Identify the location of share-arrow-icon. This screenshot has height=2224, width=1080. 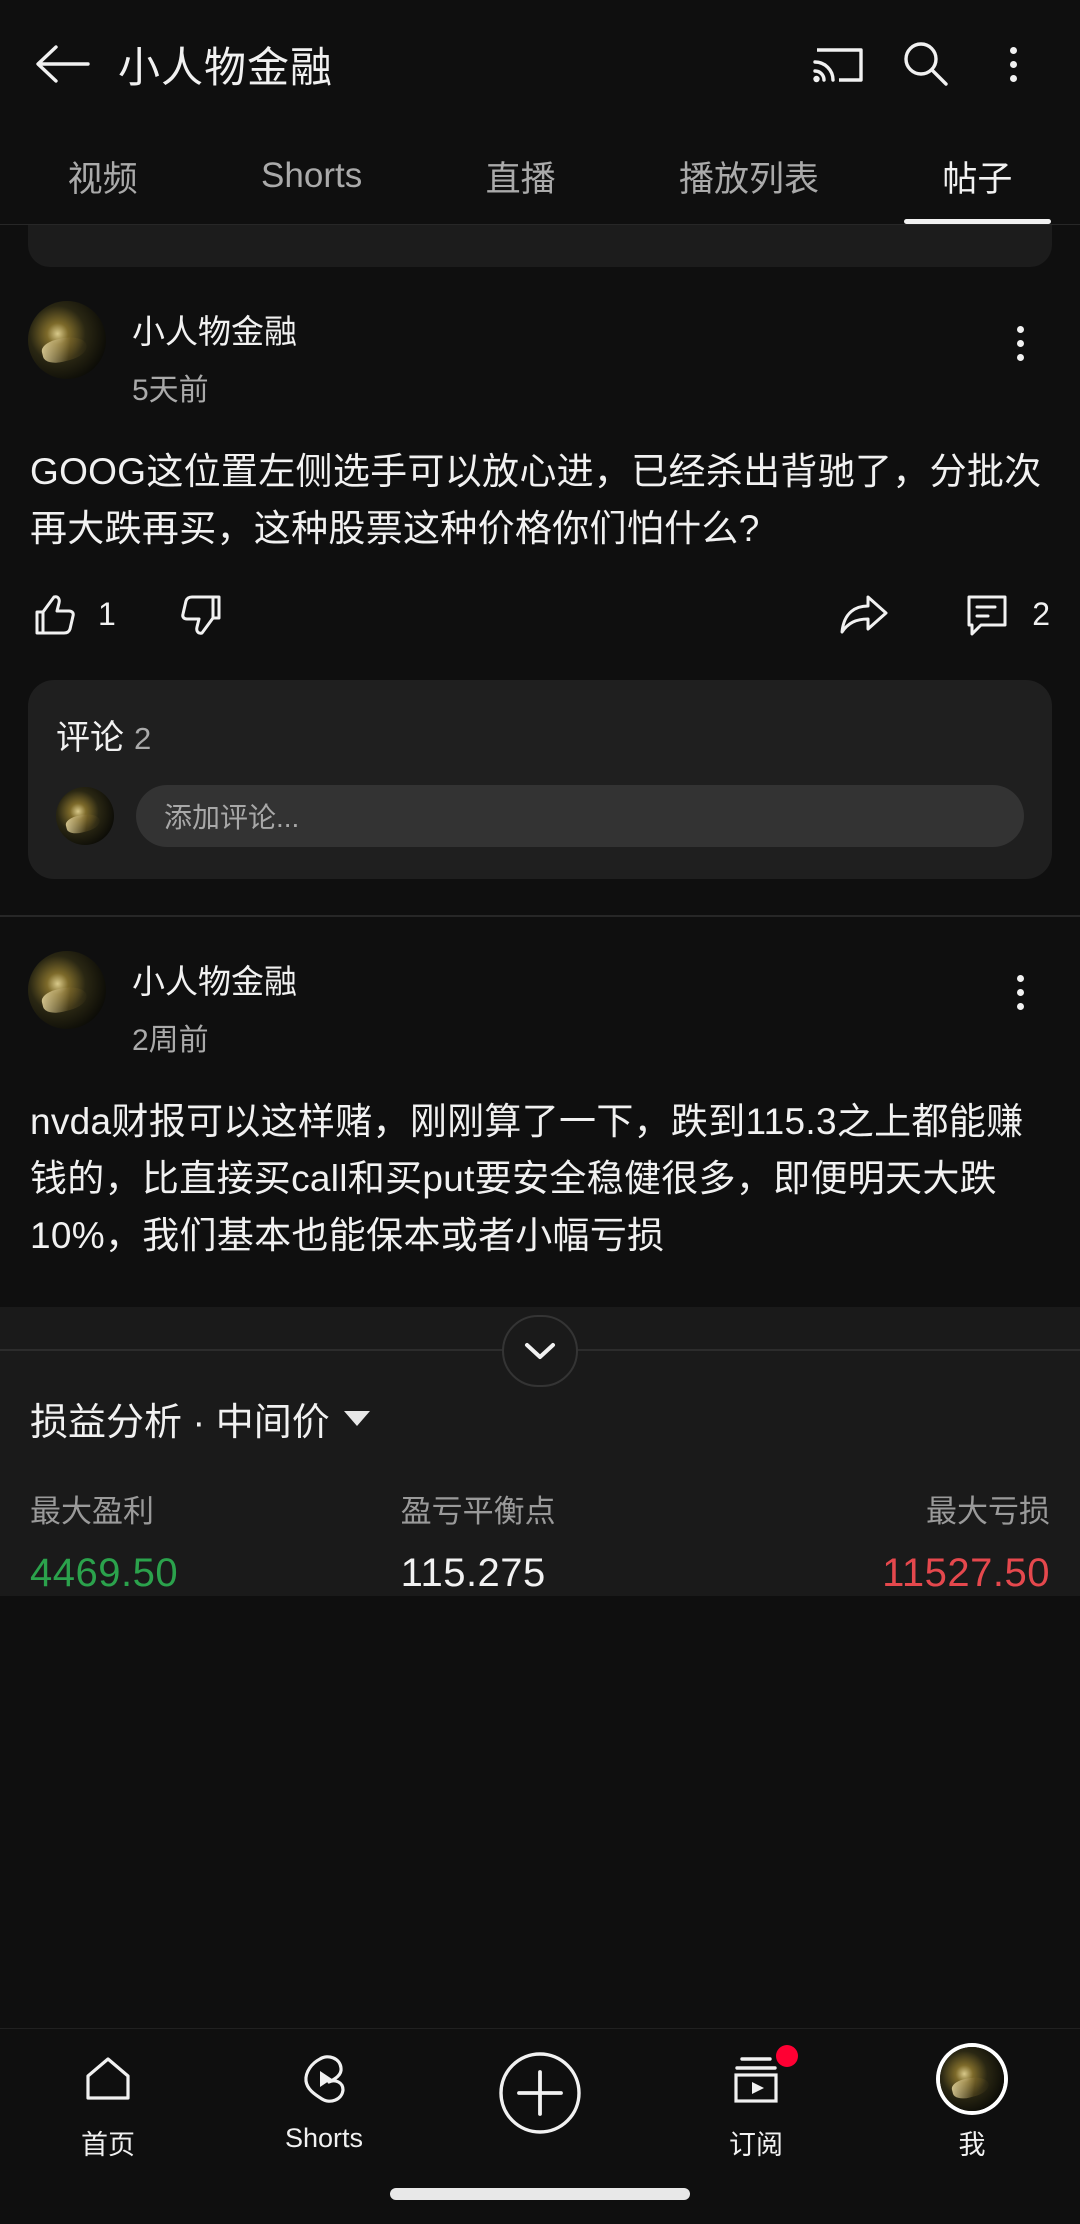
(864, 614).